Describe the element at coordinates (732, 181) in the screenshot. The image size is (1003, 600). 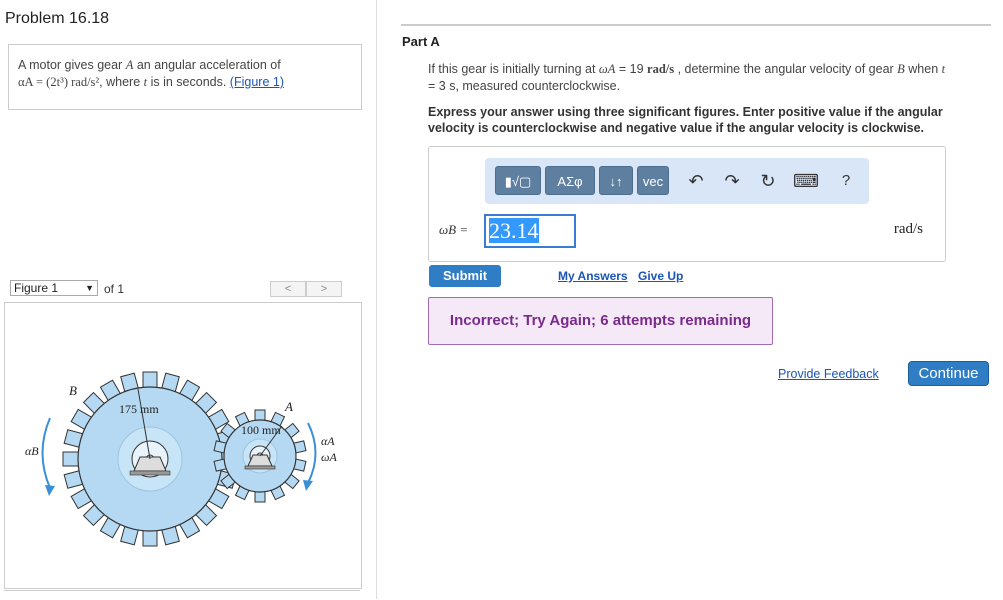
I see `redo-icon: ↷` at that location.